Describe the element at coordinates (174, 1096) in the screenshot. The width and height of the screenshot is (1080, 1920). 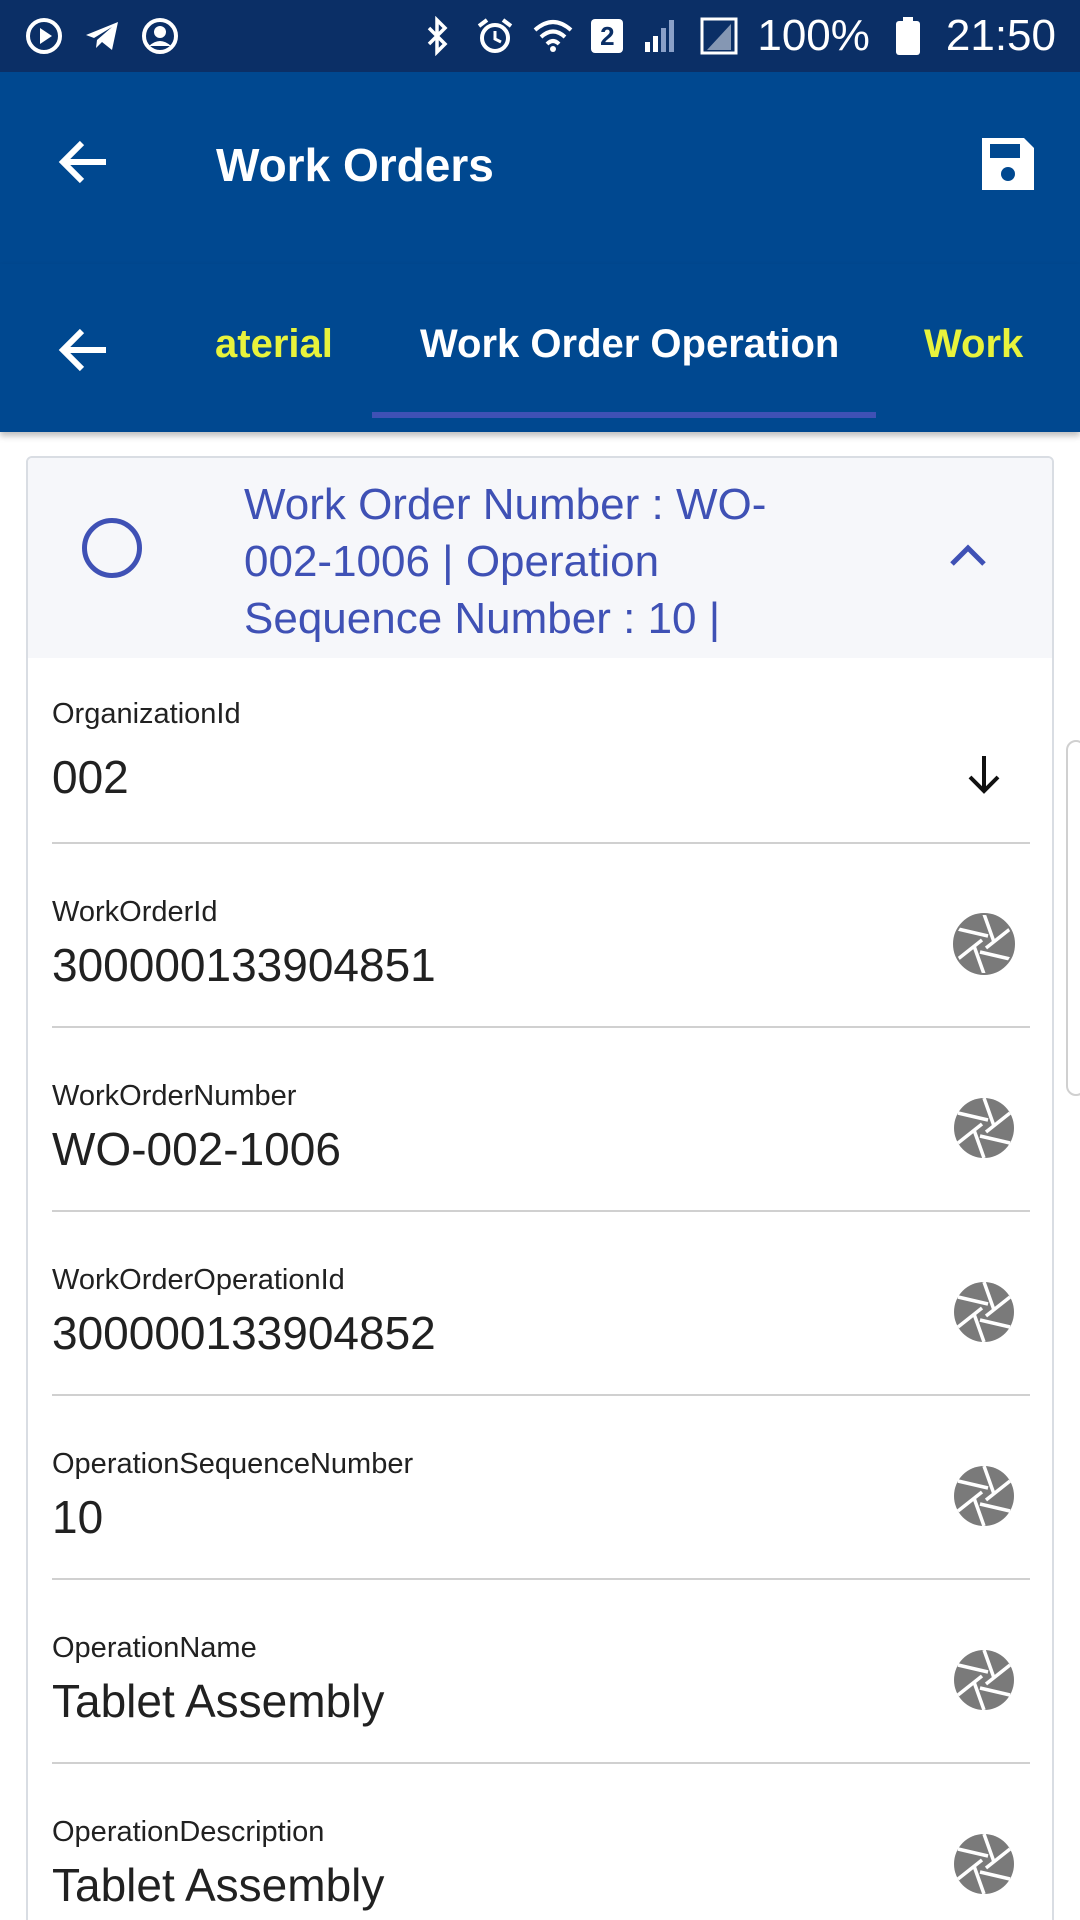
I see `field-label: WorkOrderNumber` at that location.